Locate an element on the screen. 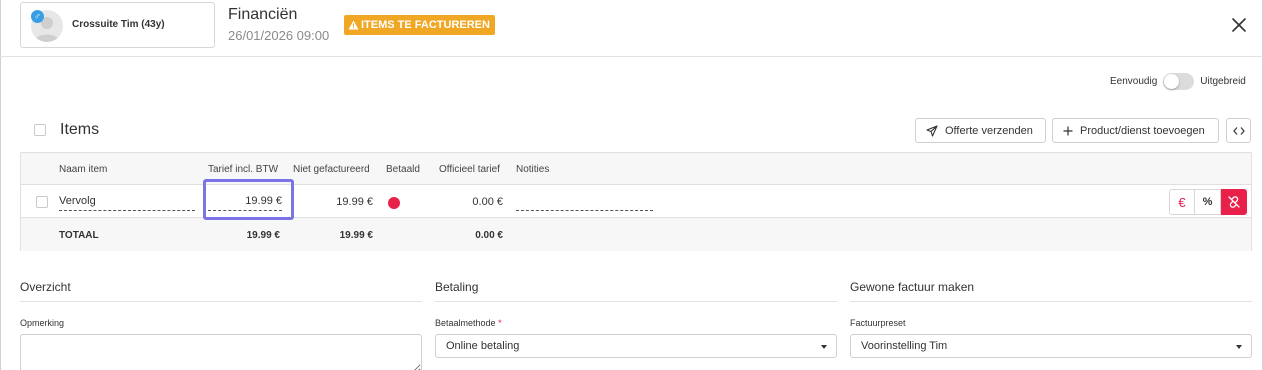 The width and height of the screenshot is (1263, 370). view-mode-switch is located at coordinates (1179, 81).